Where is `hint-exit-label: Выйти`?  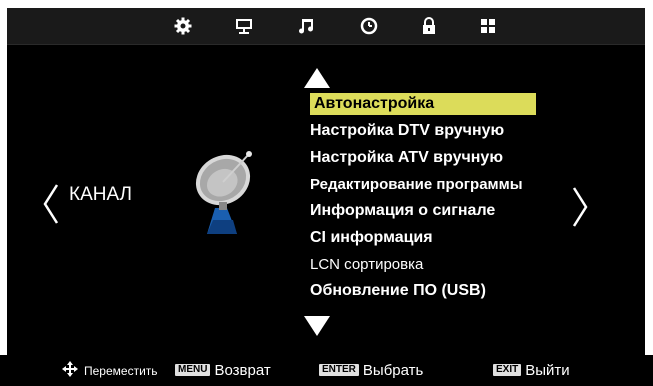 hint-exit-label: Выйти is located at coordinates (547, 370).